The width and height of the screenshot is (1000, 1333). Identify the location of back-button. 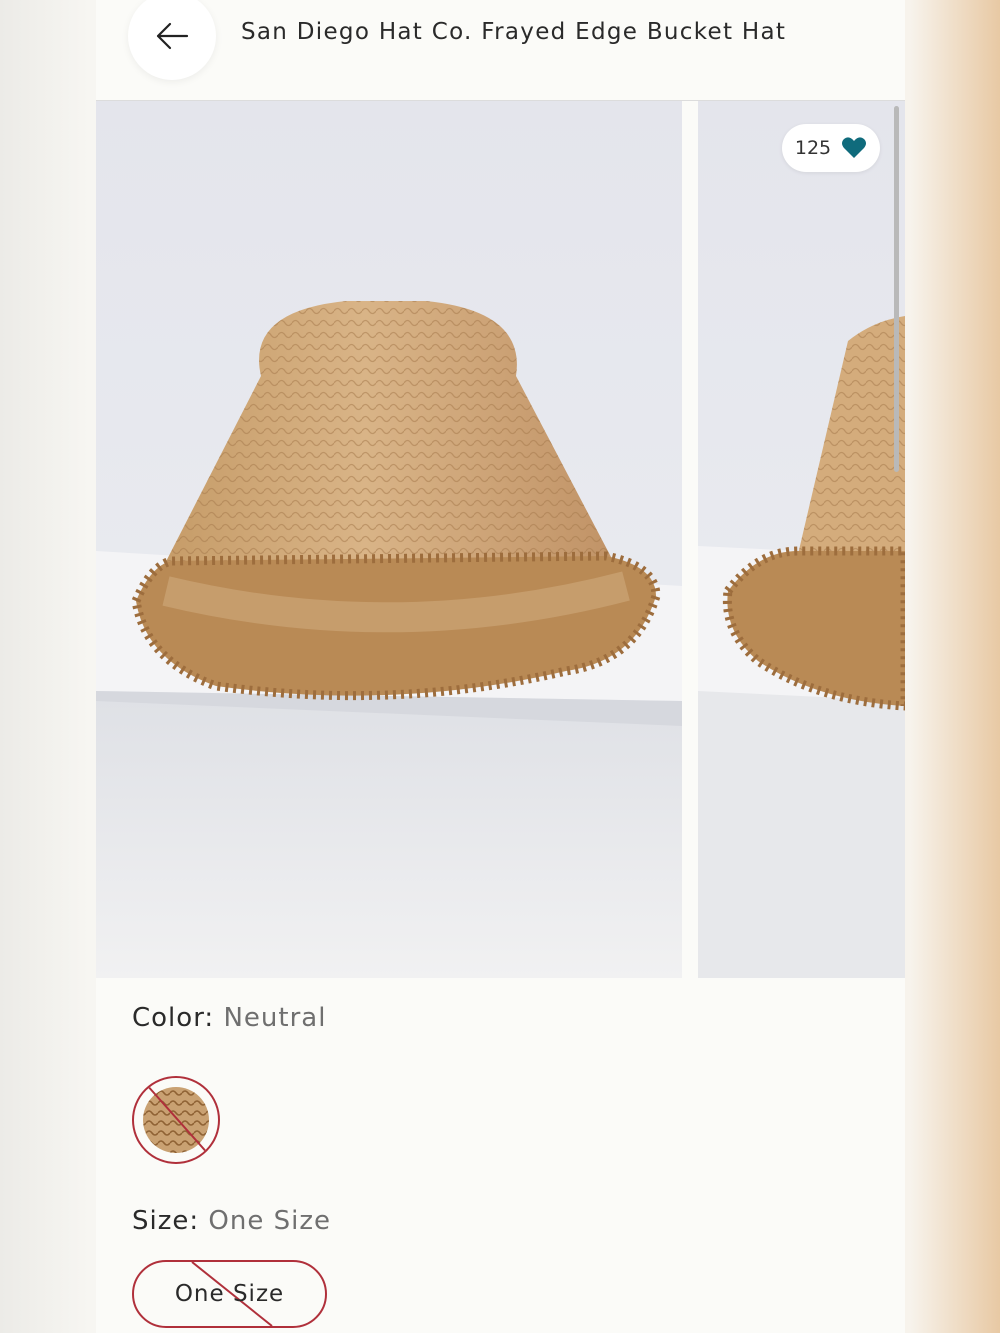
(172, 40).